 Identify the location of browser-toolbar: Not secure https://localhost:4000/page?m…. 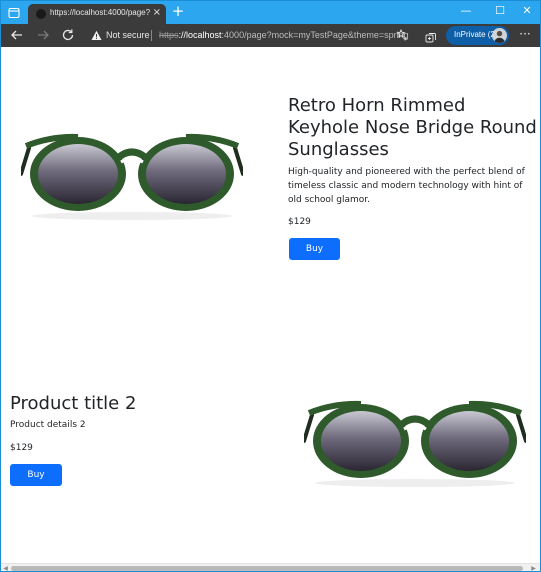
(270, 35).